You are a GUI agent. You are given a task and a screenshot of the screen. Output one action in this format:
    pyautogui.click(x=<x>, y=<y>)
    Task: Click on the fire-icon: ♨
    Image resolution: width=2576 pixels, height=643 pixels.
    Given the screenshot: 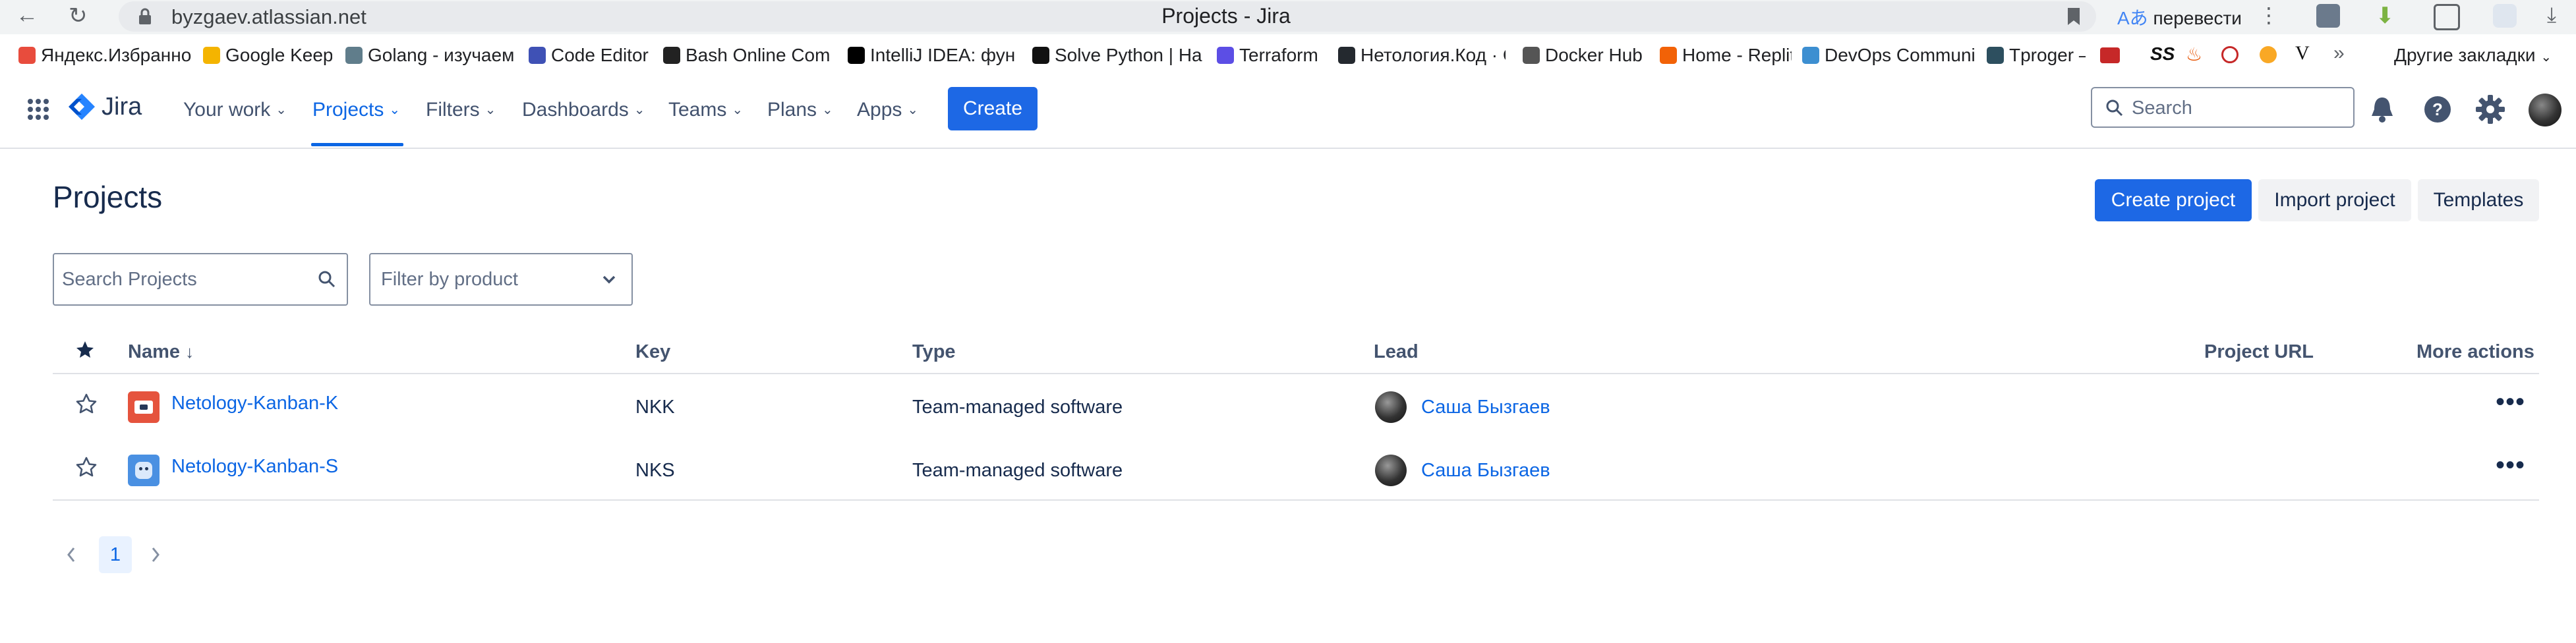 What is the action you would take?
    pyautogui.click(x=2194, y=54)
    